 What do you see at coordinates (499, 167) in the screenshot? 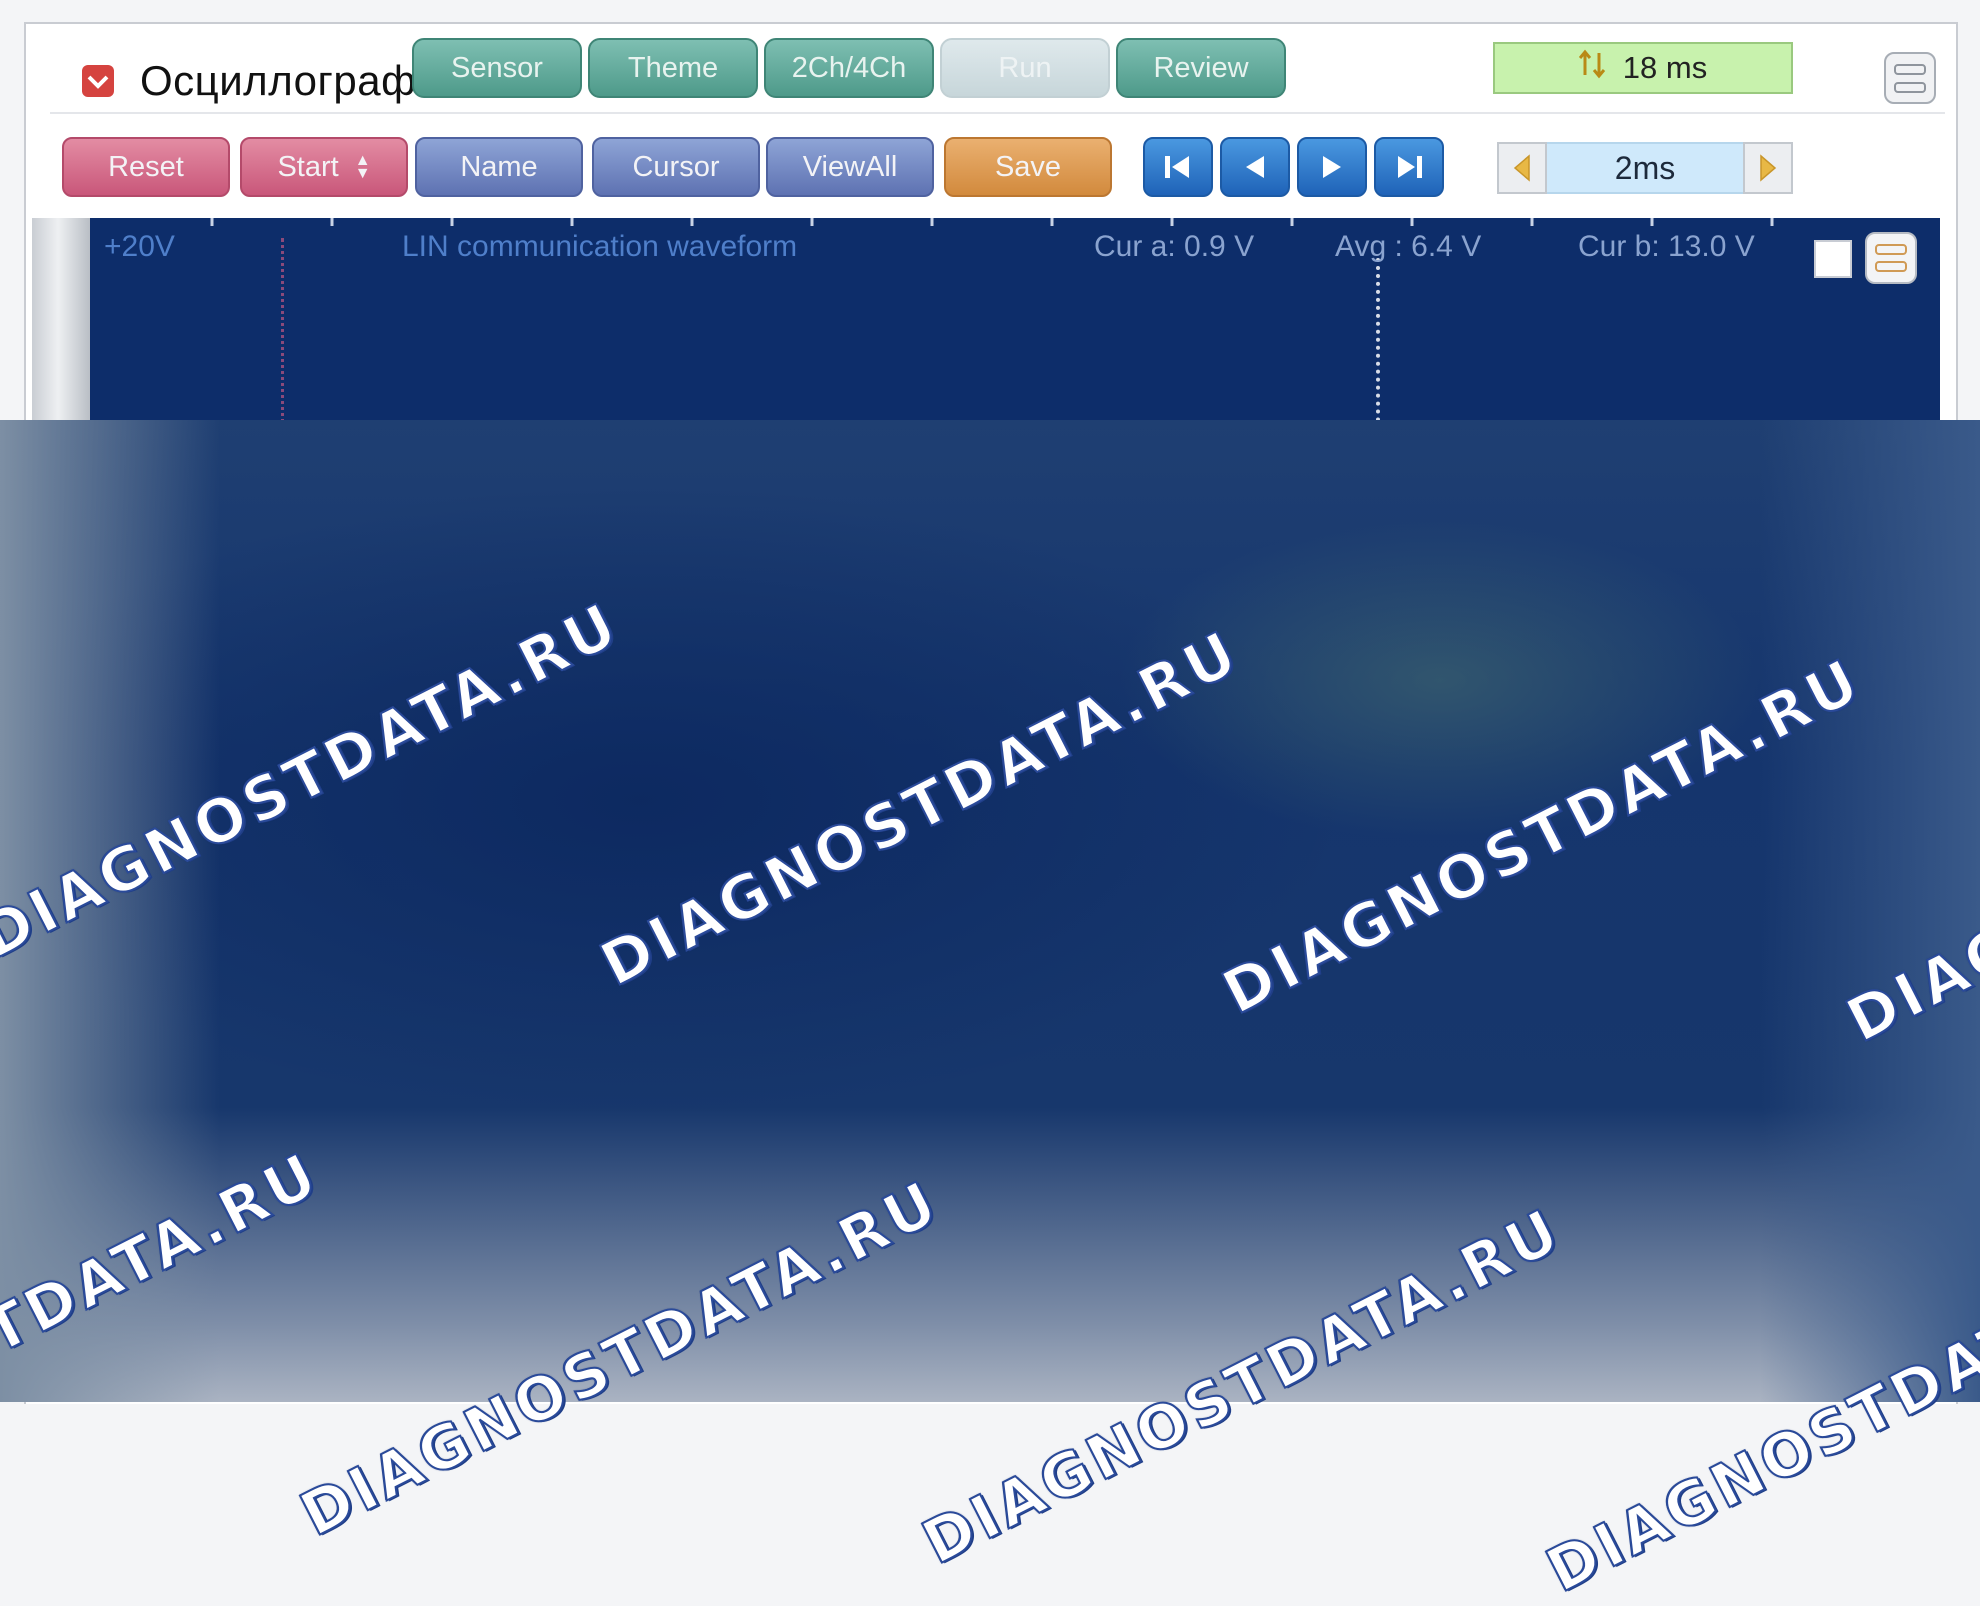
I see `name-button: Name` at bounding box center [499, 167].